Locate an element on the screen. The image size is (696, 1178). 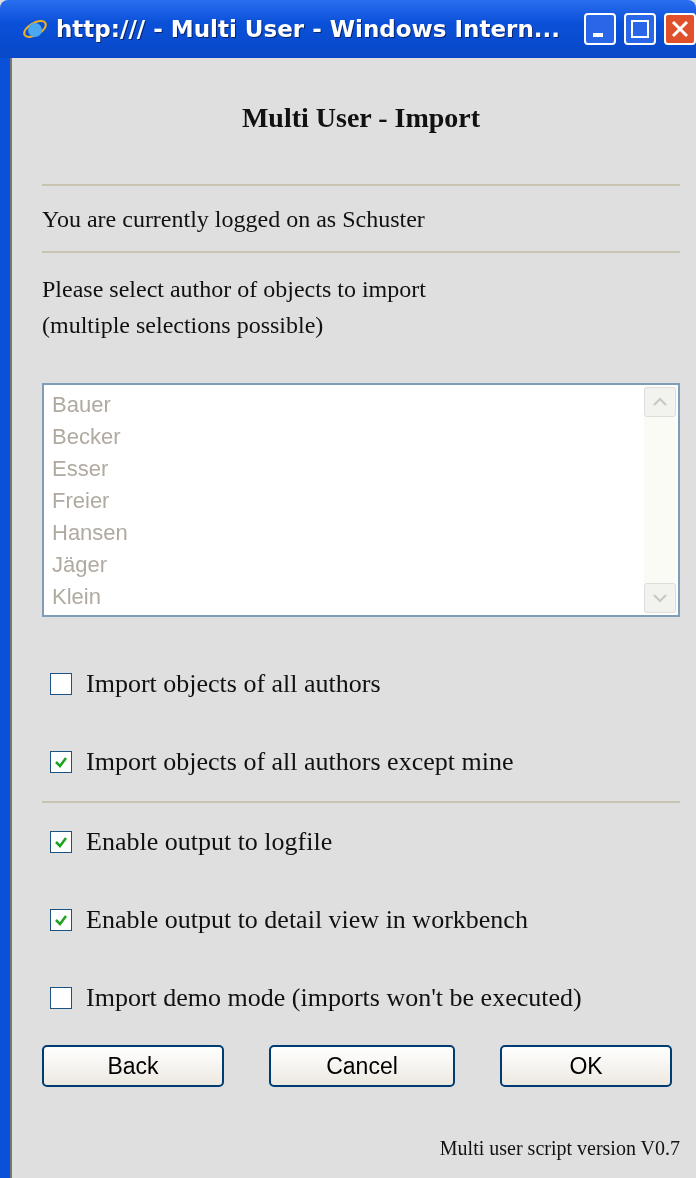
minimize-button is located at coordinates (600, 29).